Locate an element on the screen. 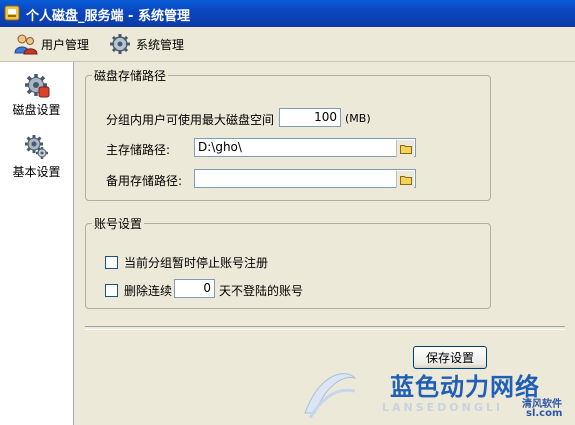 Image resolution: width=575 pixels, height=425 pixels. sidebar-item-disk-settings-label: 磁盘设置 is located at coordinates (36, 110).